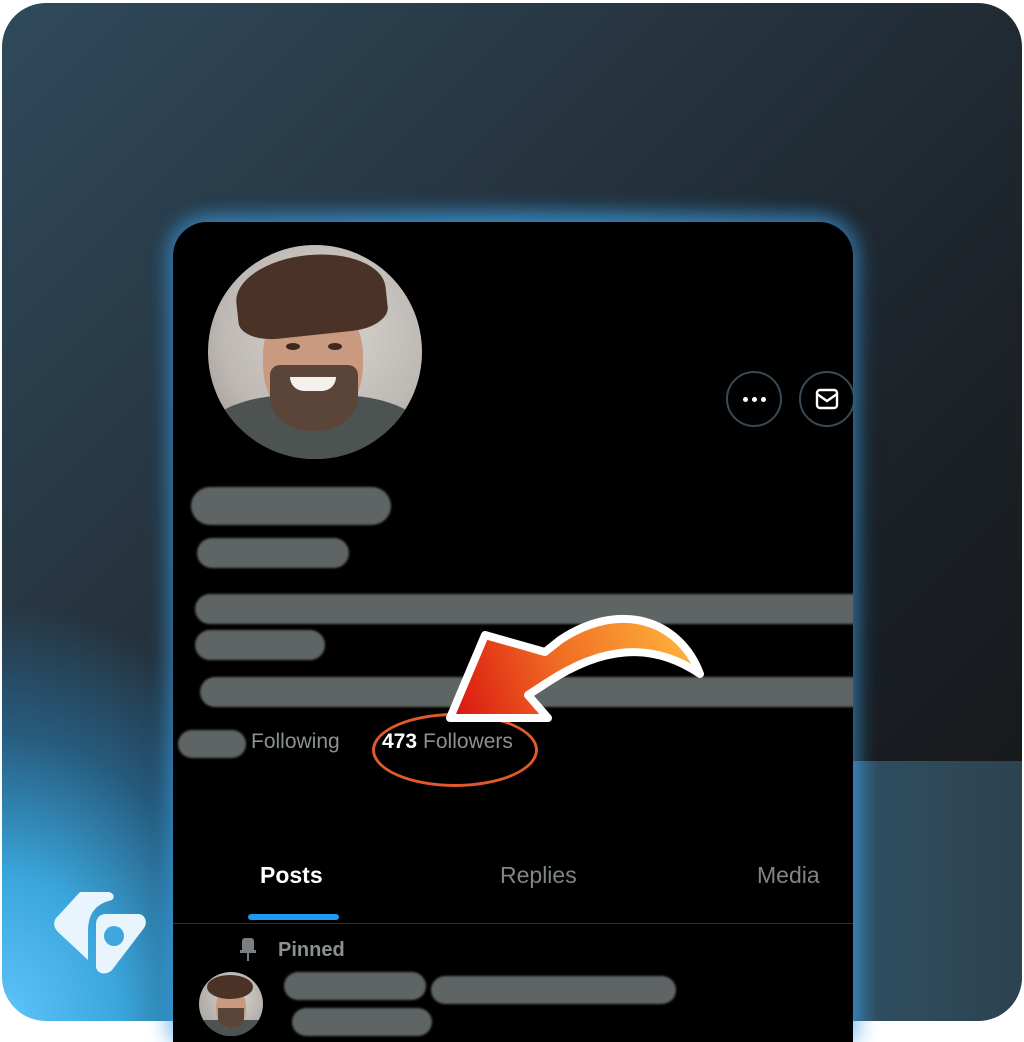 Image resolution: width=1024 pixels, height=1042 pixels. What do you see at coordinates (311, 949) in the screenshot?
I see `pinned-label: Pinned` at bounding box center [311, 949].